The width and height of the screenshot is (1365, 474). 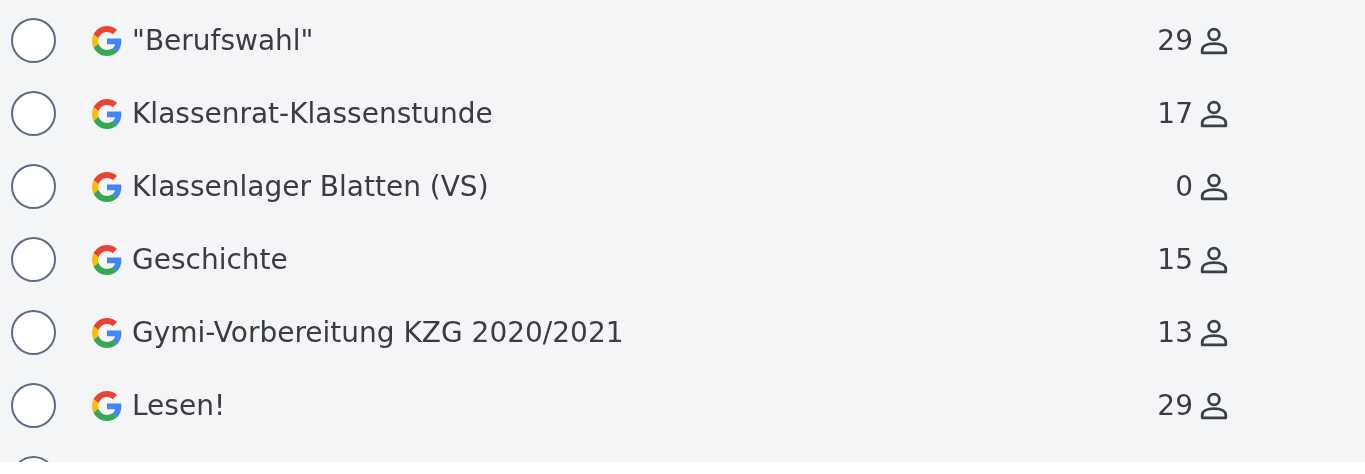 What do you see at coordinates (223, 40) in the screenshot?
I see `group-name: "Berufswahl"` at bounding box center [223, 40].